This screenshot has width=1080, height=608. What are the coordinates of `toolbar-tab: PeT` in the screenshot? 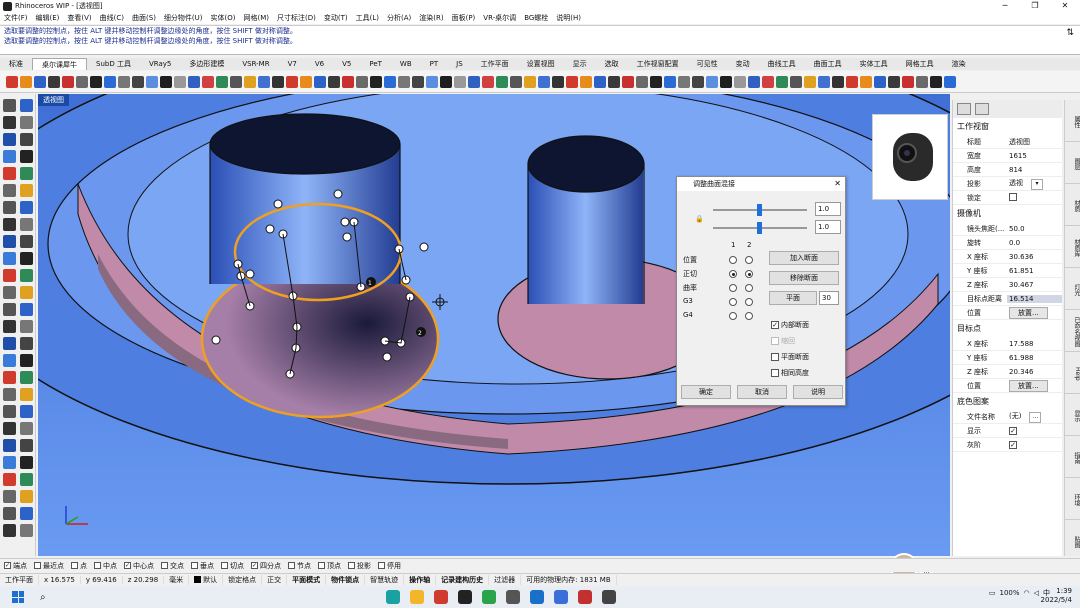 It's located at (375, 64).